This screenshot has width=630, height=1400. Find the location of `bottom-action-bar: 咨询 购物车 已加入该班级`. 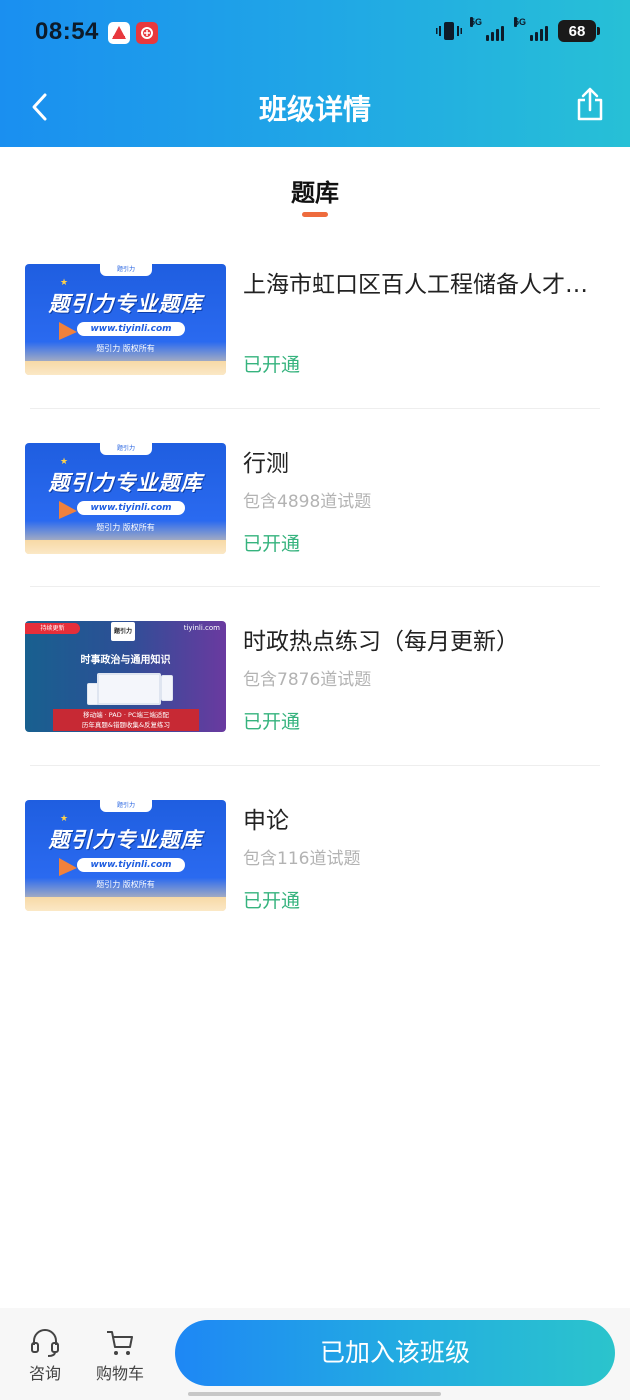

bottom-action-bar: 咨询 购物车 已加入该班级 is located at coordinates (315, 1354).